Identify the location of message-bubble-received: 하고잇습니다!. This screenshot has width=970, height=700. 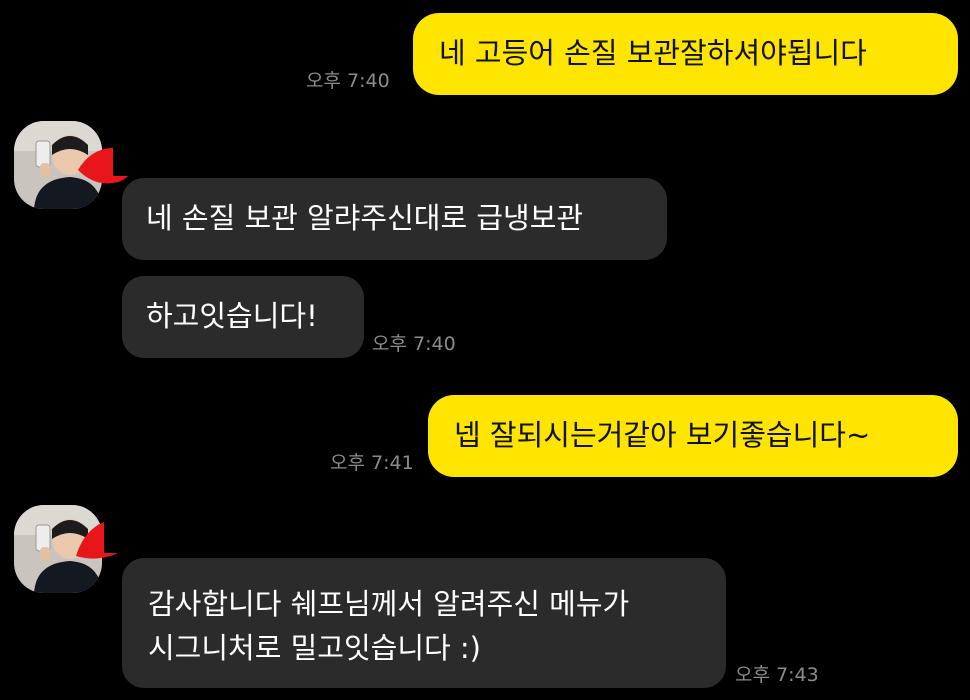
(243, 317).